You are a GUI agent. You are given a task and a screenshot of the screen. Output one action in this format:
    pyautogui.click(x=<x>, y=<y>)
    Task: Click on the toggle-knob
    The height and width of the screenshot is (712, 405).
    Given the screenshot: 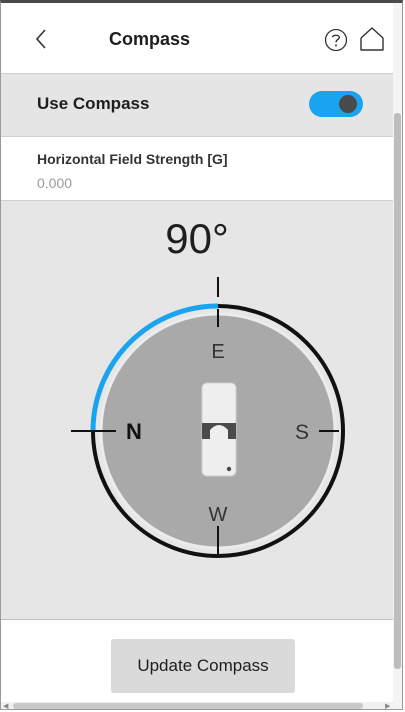 What is the action you would take?
    pyautogui.click(x=348, y=104)
    